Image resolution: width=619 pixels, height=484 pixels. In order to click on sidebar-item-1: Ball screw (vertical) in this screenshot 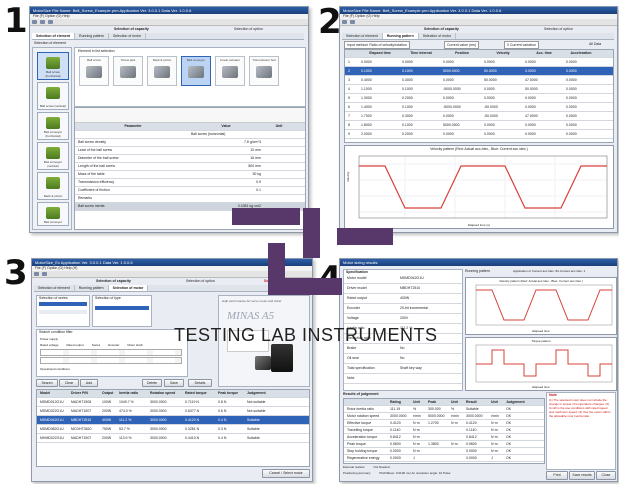, I will do `click(53, 96)`.